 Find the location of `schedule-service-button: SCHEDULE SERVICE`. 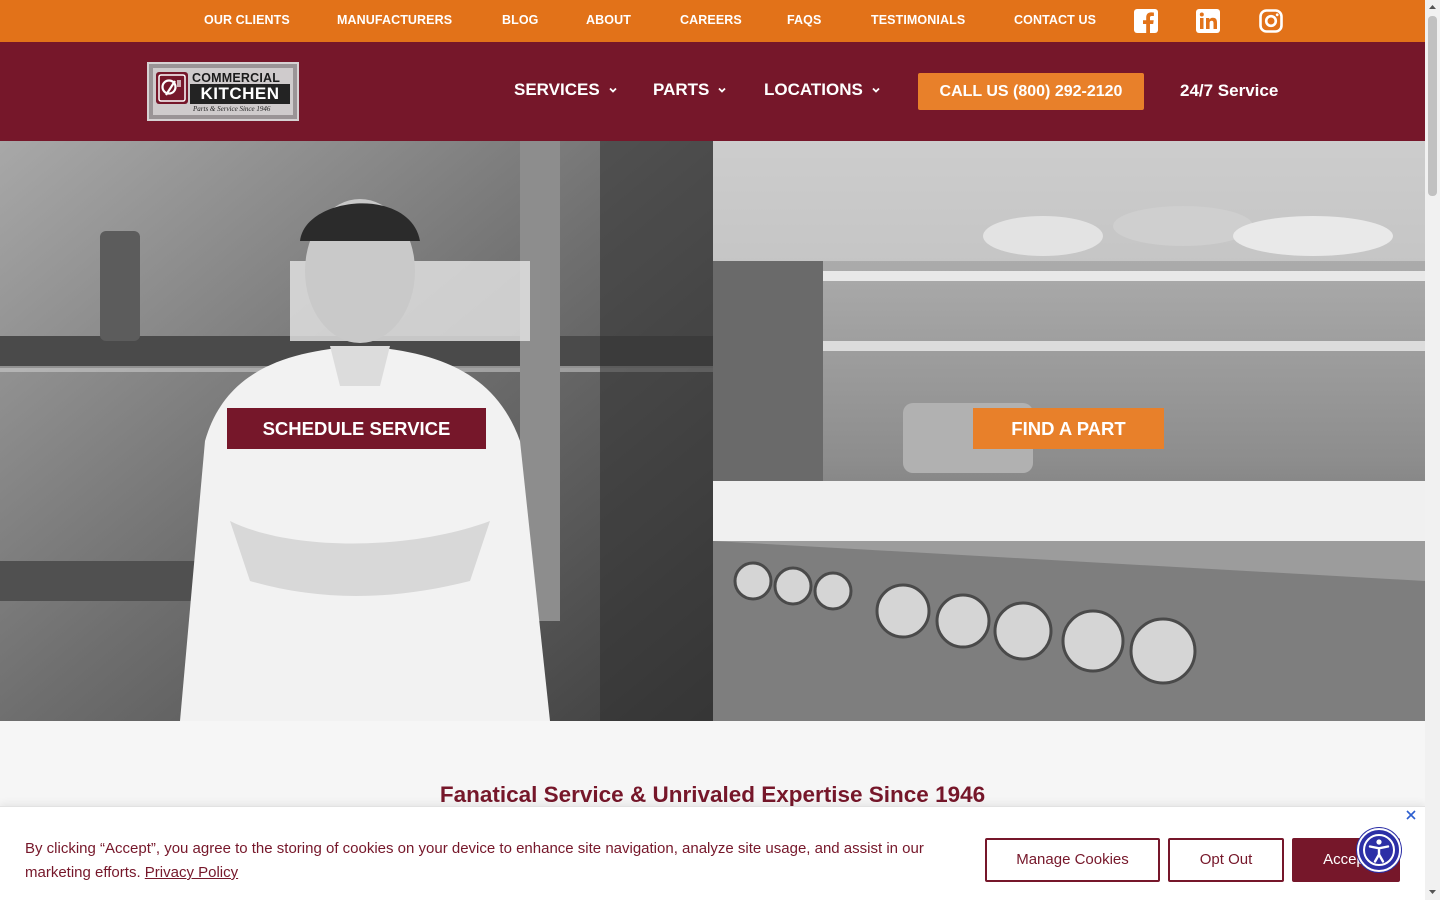

schedule-service-button: SCHEDULE SERVICE is located at coordinates (356, 428).